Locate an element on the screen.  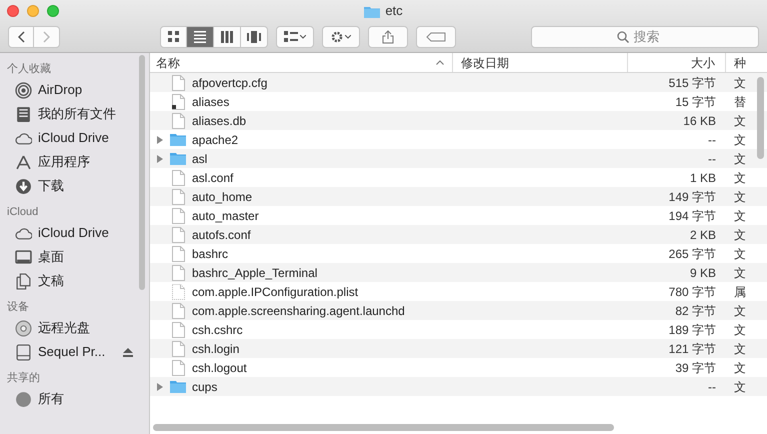
column-header-label: 名称 is located at coordinates (168, 63).